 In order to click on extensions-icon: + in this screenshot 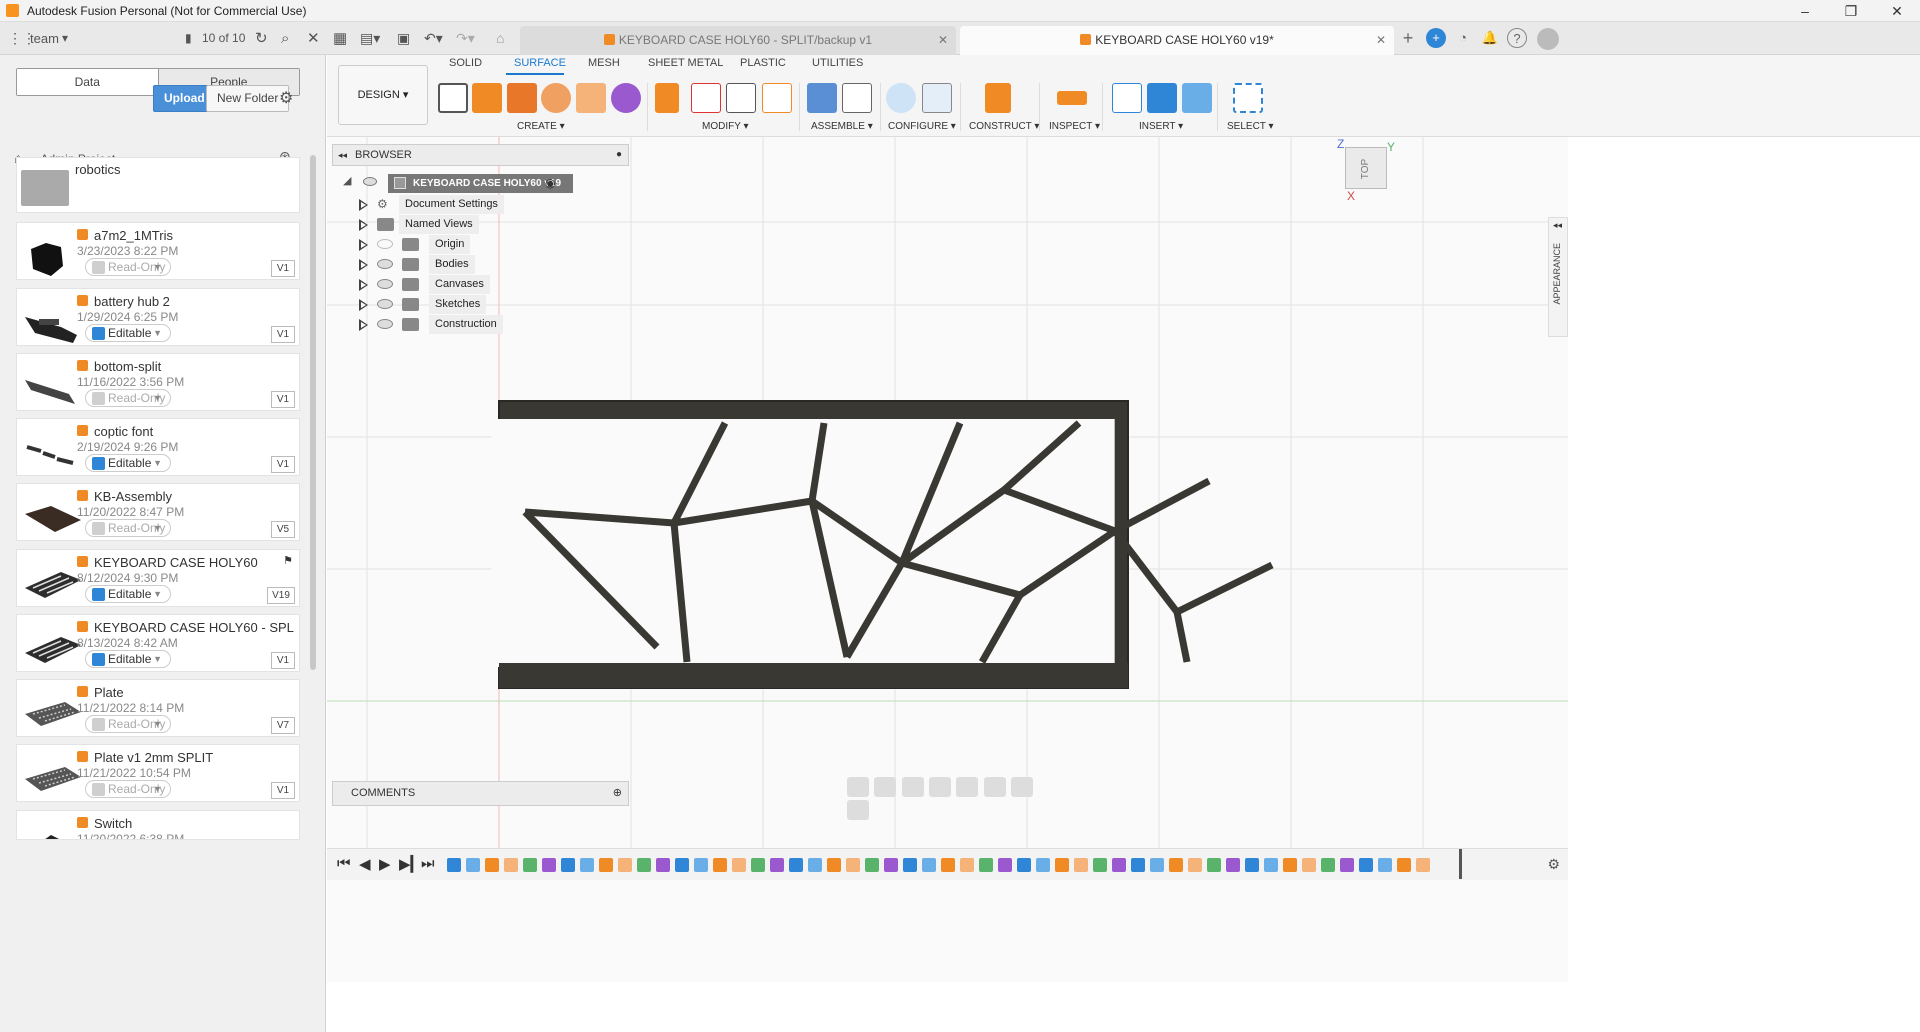, I will do `click(1436, 38)`.